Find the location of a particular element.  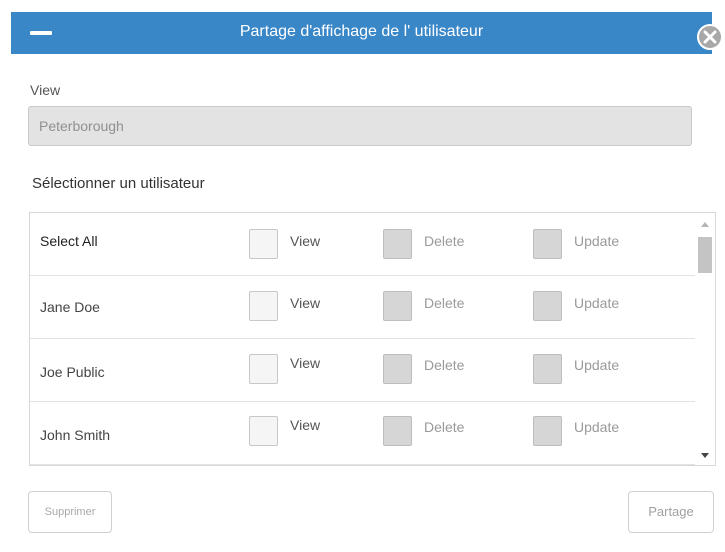

row-name: Joe Public is located at coordinates (72, 372).